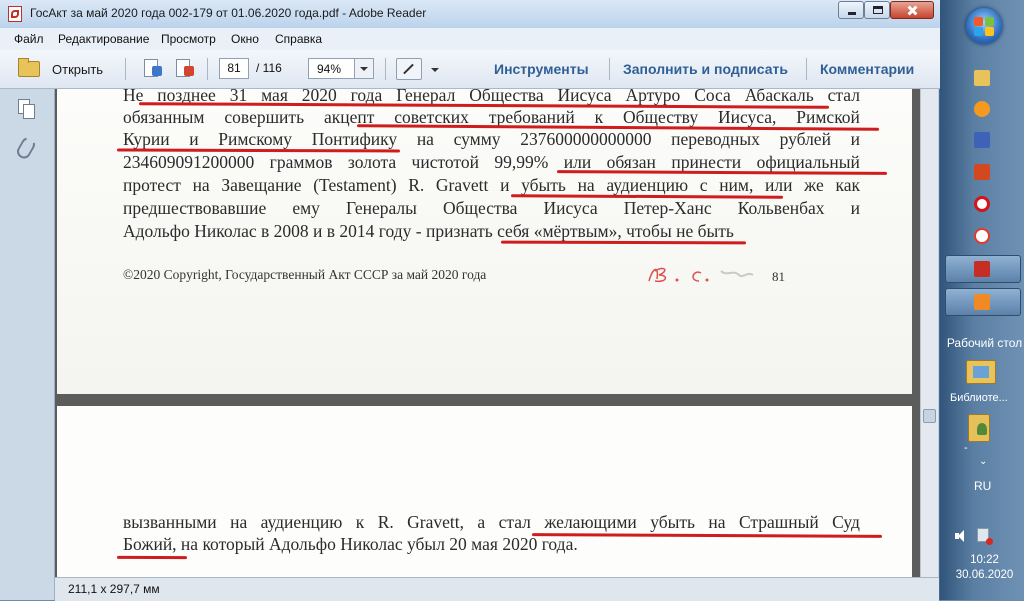 The image size is (1024, 601). Describe the element at coordinates (445, 162) in the screenshot. I see `word: чистотой` at that location.